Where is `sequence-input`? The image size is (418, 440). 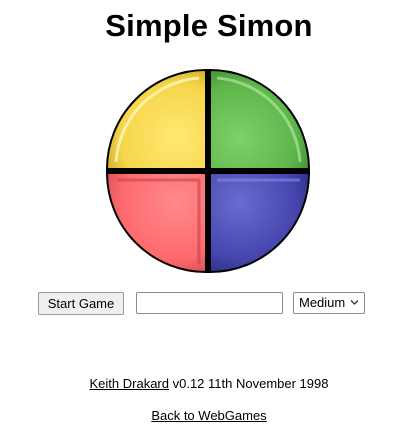 sequence-input is located at coordinates (209, 303).